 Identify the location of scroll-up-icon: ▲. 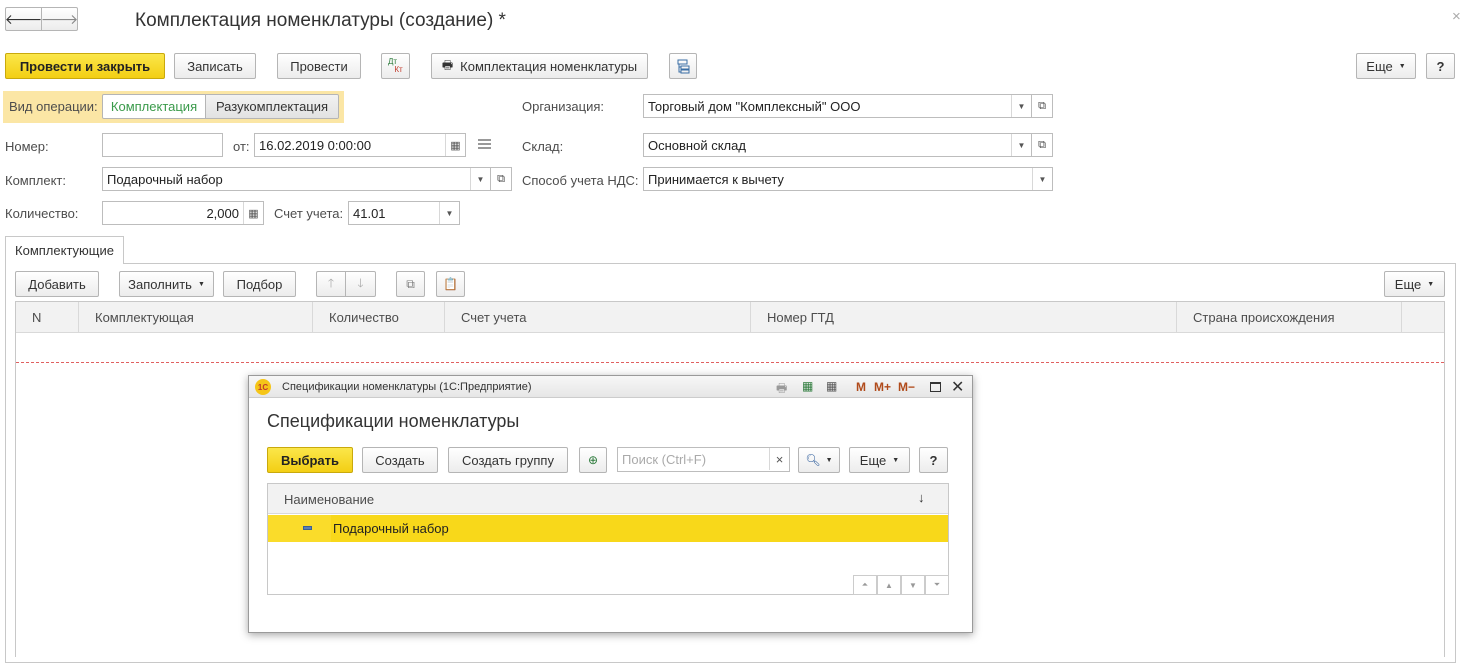
(889, 585).